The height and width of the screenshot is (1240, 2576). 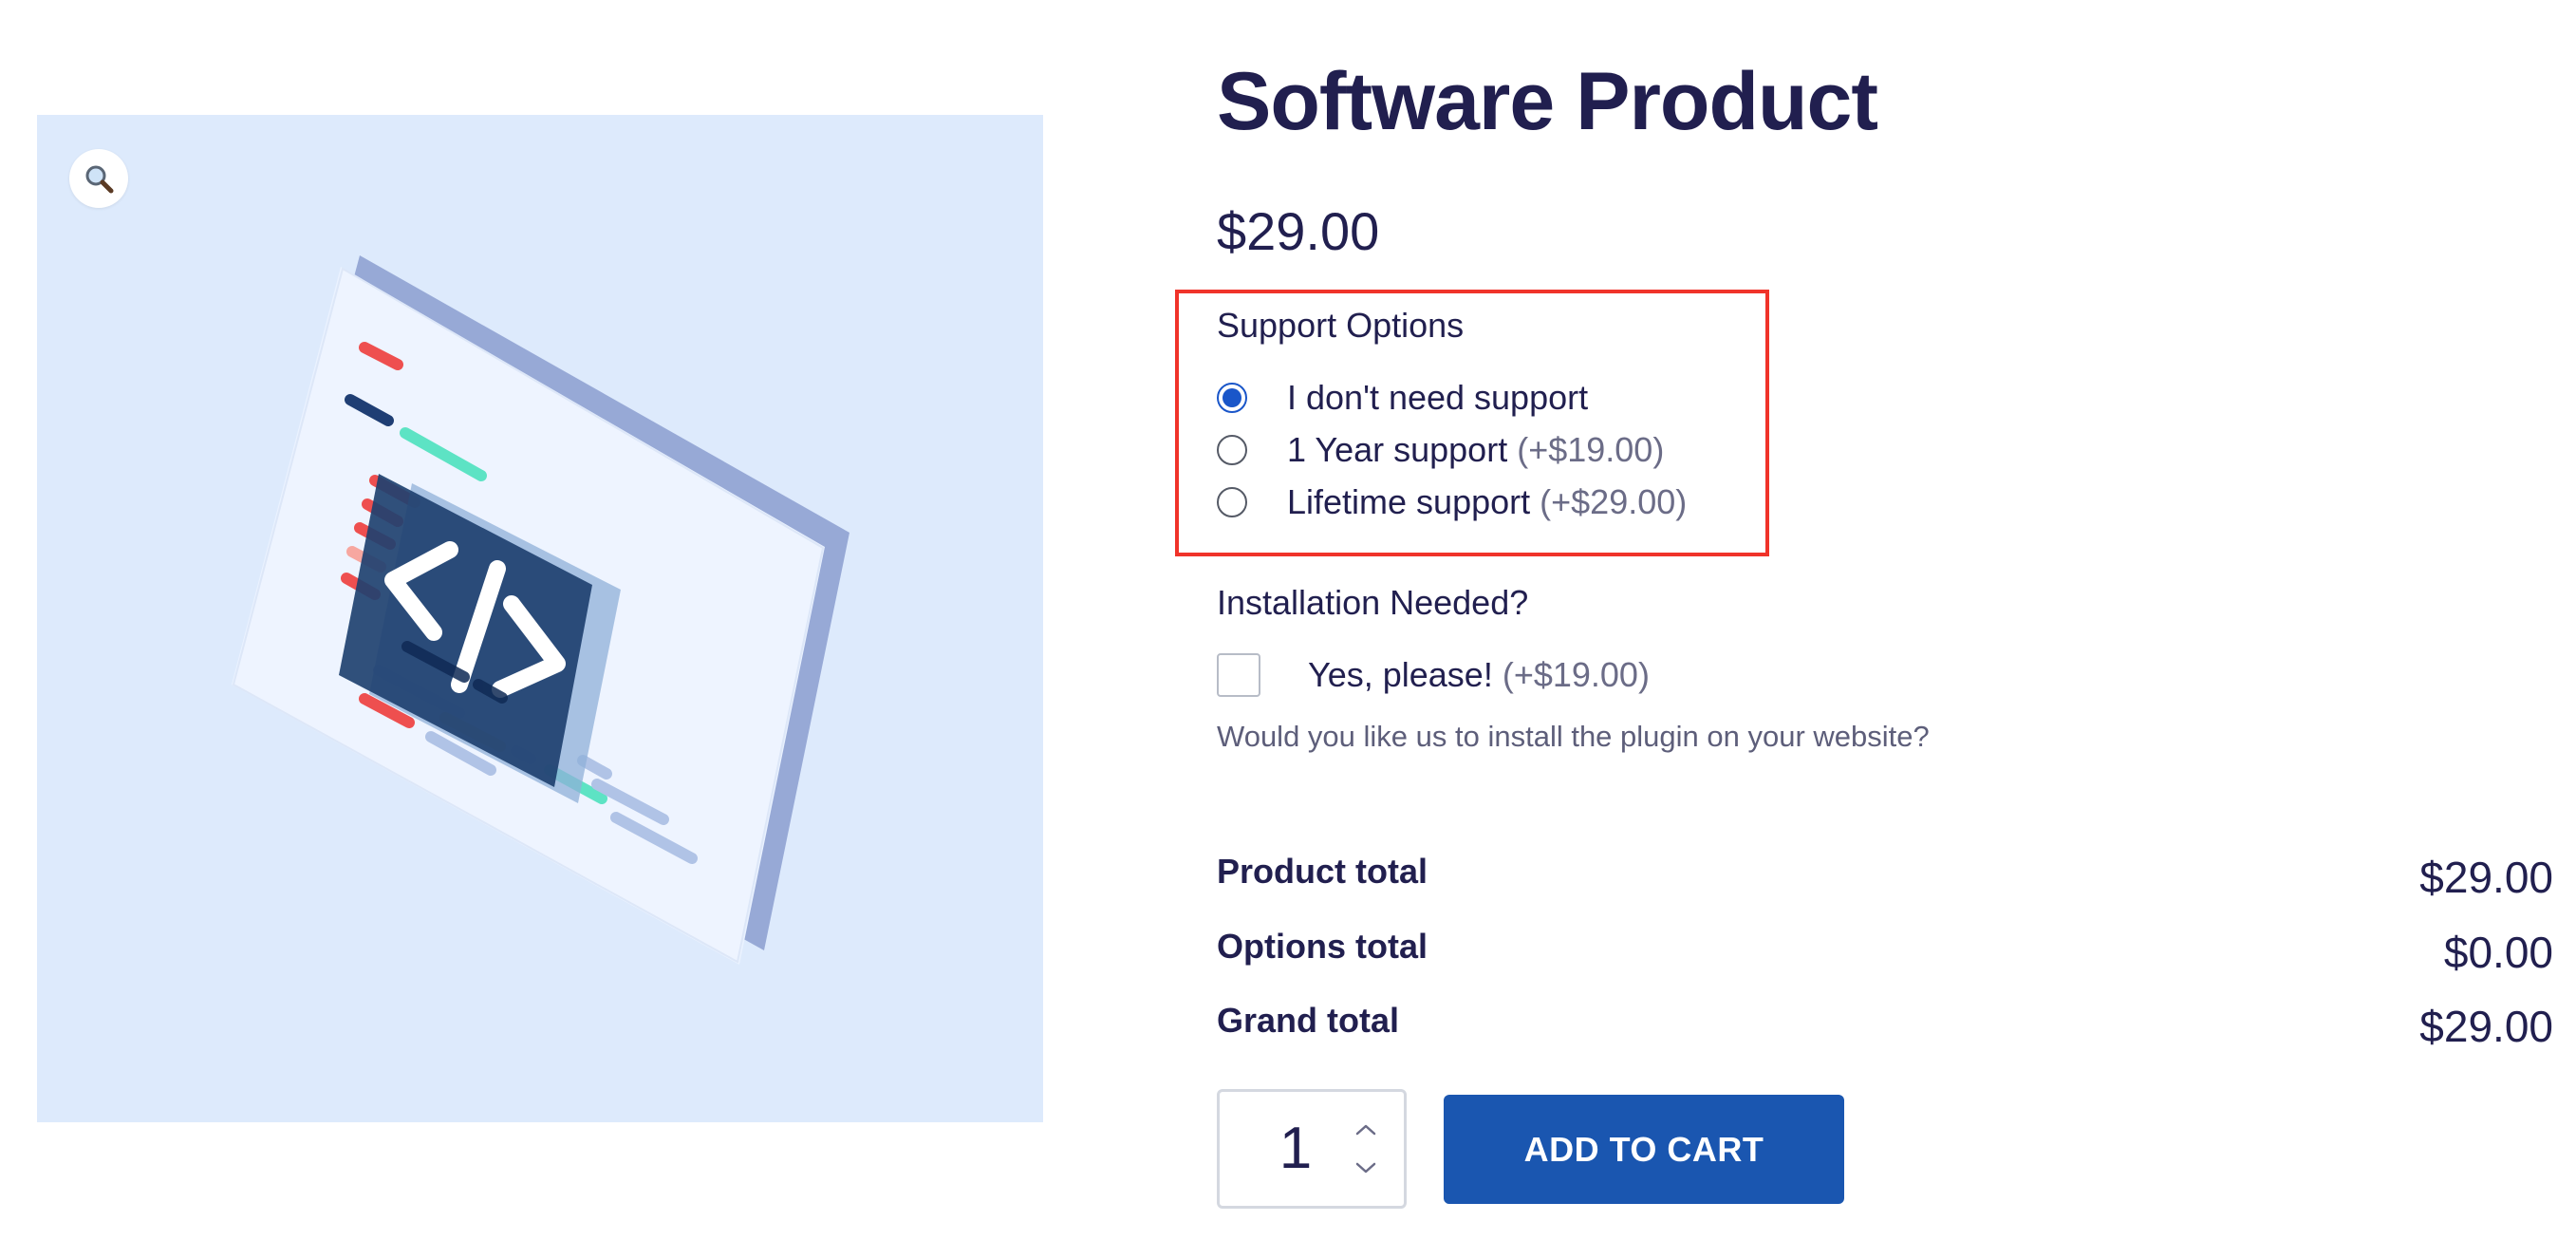 I want to click on chevron-down-icon, so click(x=1365, y=1168).